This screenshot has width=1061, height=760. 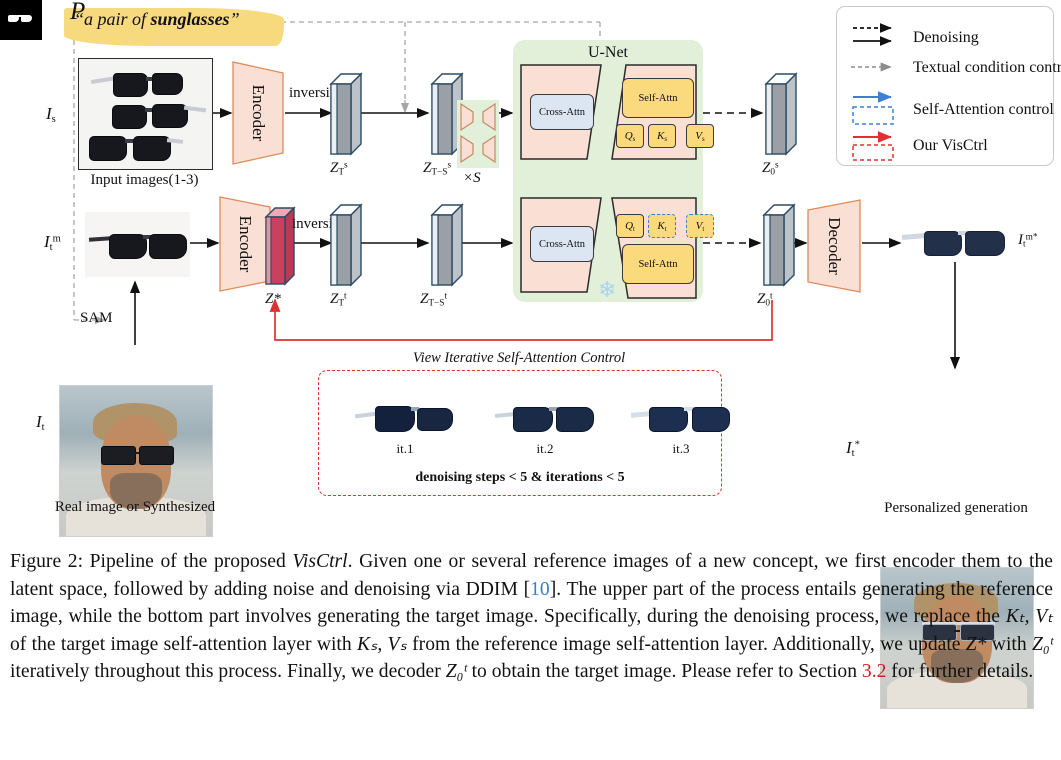 I want to click on caption-ks-vs: Kₛ, Vₛ, so click(x=381, y=644).